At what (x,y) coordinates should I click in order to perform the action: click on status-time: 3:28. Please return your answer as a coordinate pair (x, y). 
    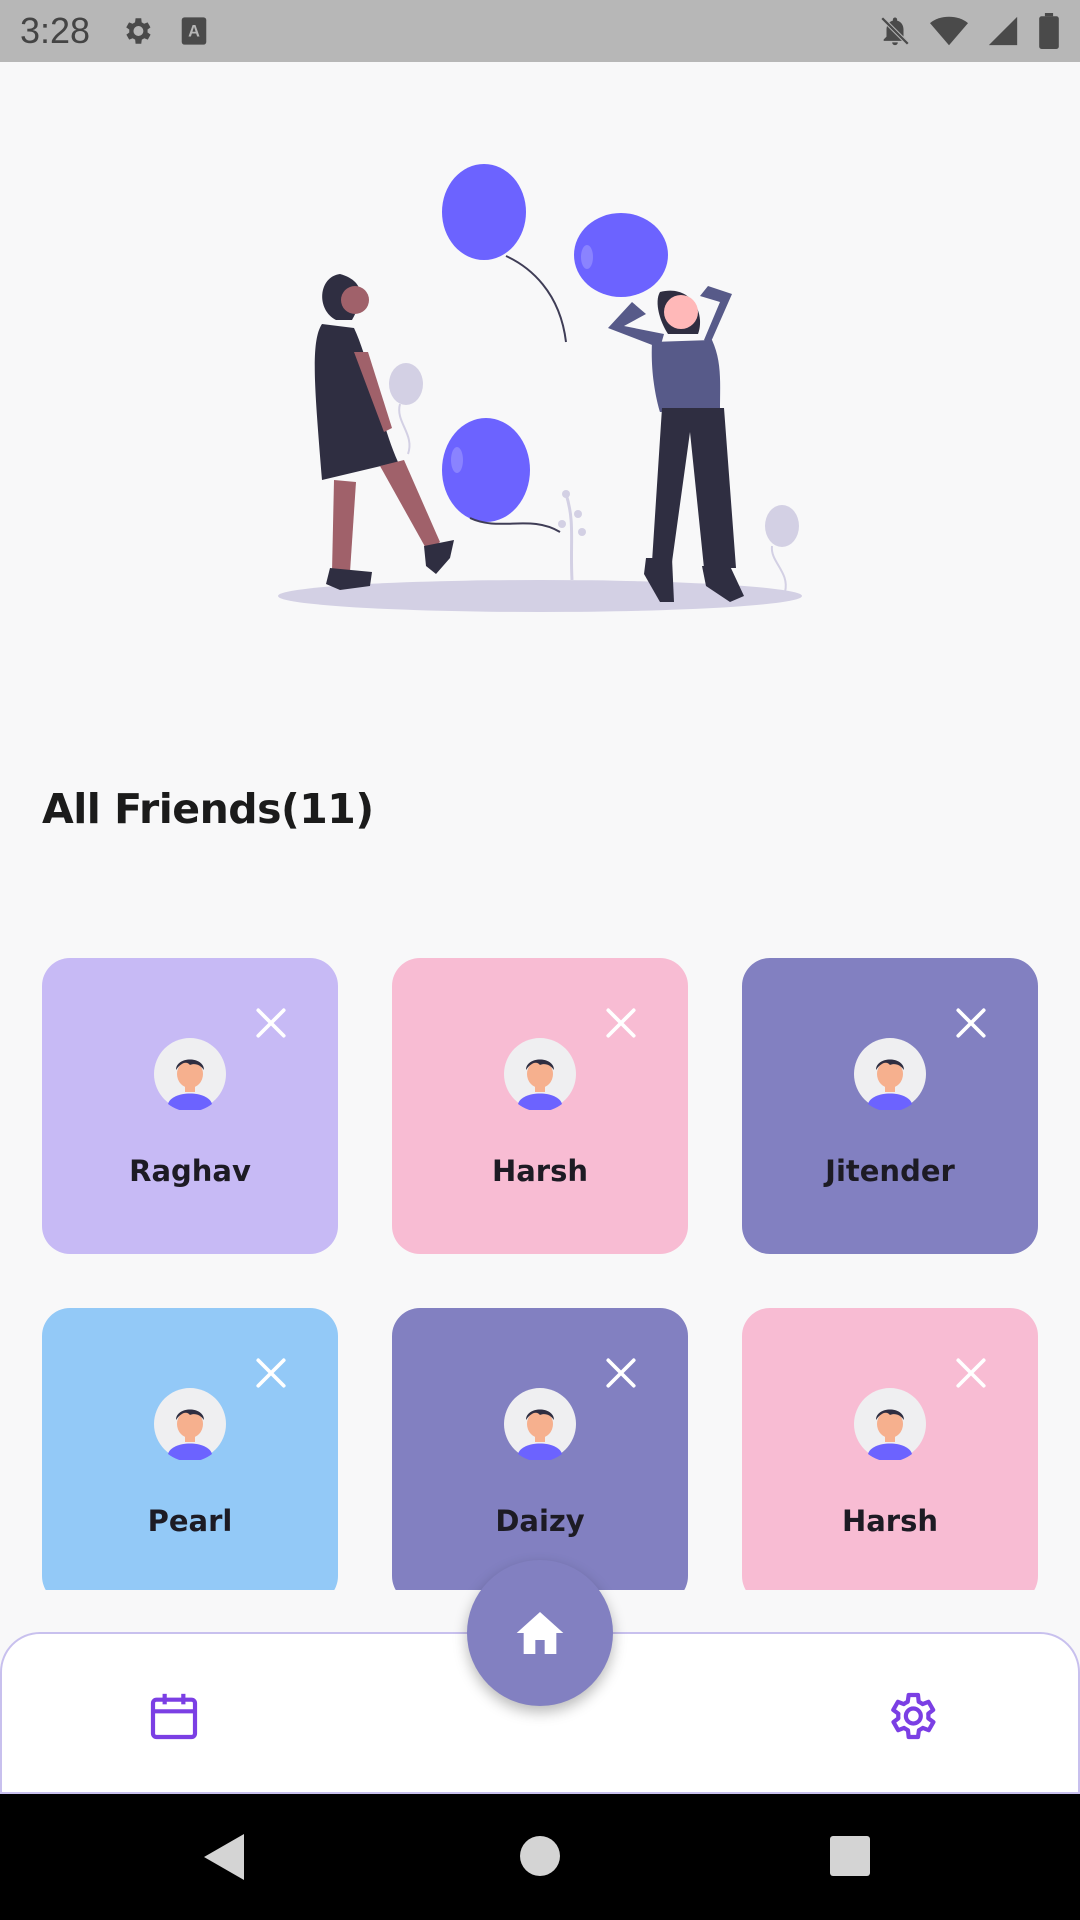
    Looking at the image, I should click on (55, 30).